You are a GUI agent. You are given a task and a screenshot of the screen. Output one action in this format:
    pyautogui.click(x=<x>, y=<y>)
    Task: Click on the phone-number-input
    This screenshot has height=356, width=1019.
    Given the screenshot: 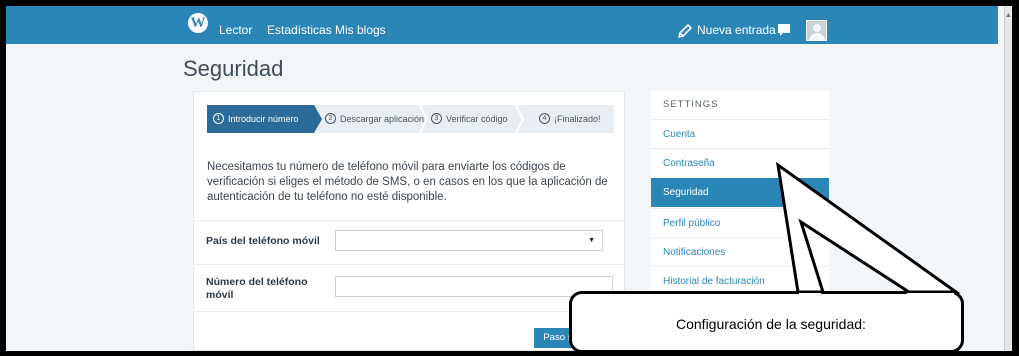 What is the action you would take?
    pyautogui.click(x=474, y=286)
    